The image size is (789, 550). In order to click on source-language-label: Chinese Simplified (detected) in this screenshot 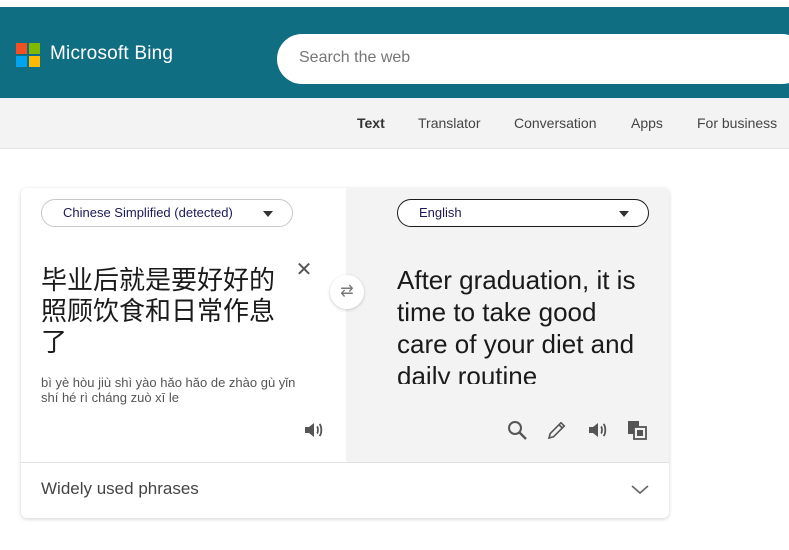, I will do `click(148, 212)`.